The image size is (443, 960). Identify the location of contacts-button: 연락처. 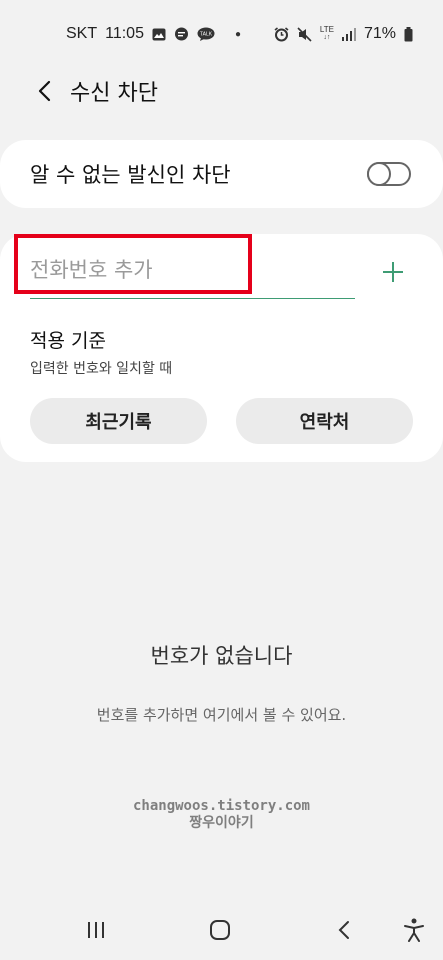
(324, 421).